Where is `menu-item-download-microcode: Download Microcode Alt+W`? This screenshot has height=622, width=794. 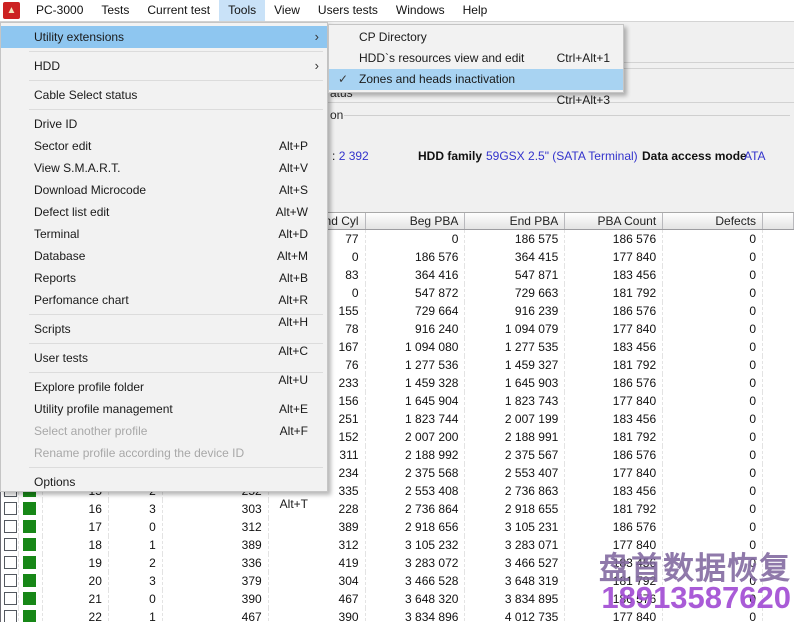
menu-item-download-microcode: Download Microcode Alt+W is located at coordinates (164, 199).